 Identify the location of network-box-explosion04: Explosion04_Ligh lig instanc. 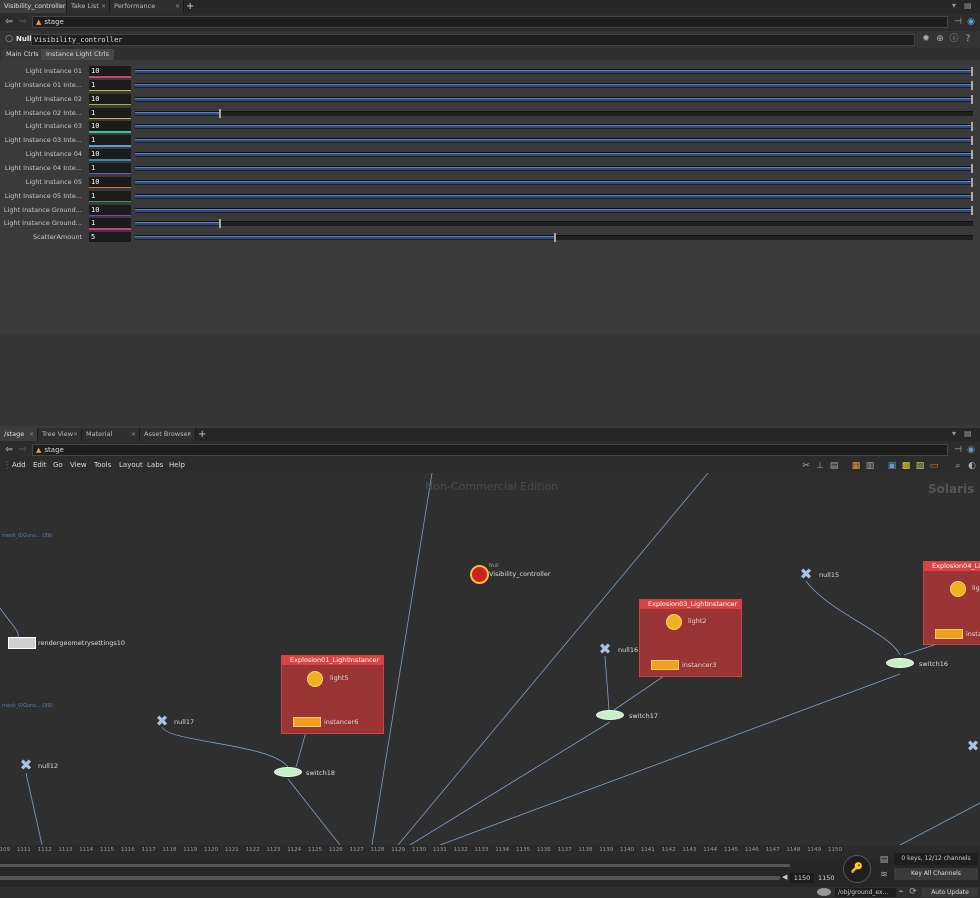
(951, 603).